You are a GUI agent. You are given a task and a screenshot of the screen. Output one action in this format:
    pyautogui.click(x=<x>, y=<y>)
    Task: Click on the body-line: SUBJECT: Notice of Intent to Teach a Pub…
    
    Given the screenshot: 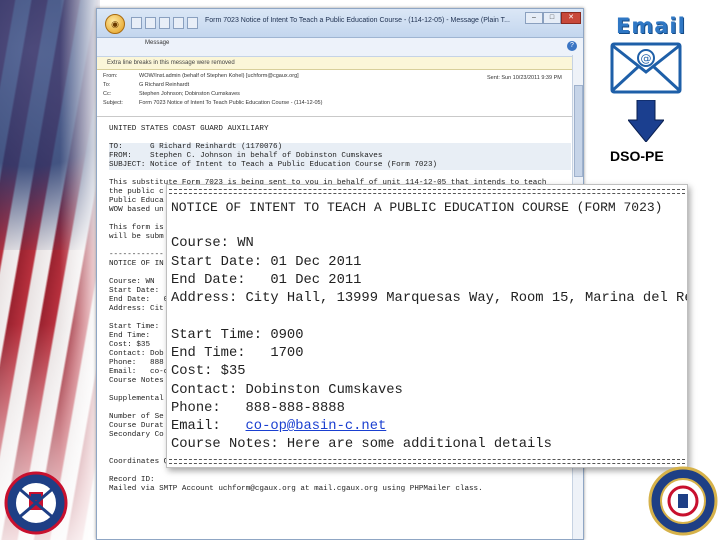 What is the action you would take?
    pyautogui.click(x=340, y=165)
    